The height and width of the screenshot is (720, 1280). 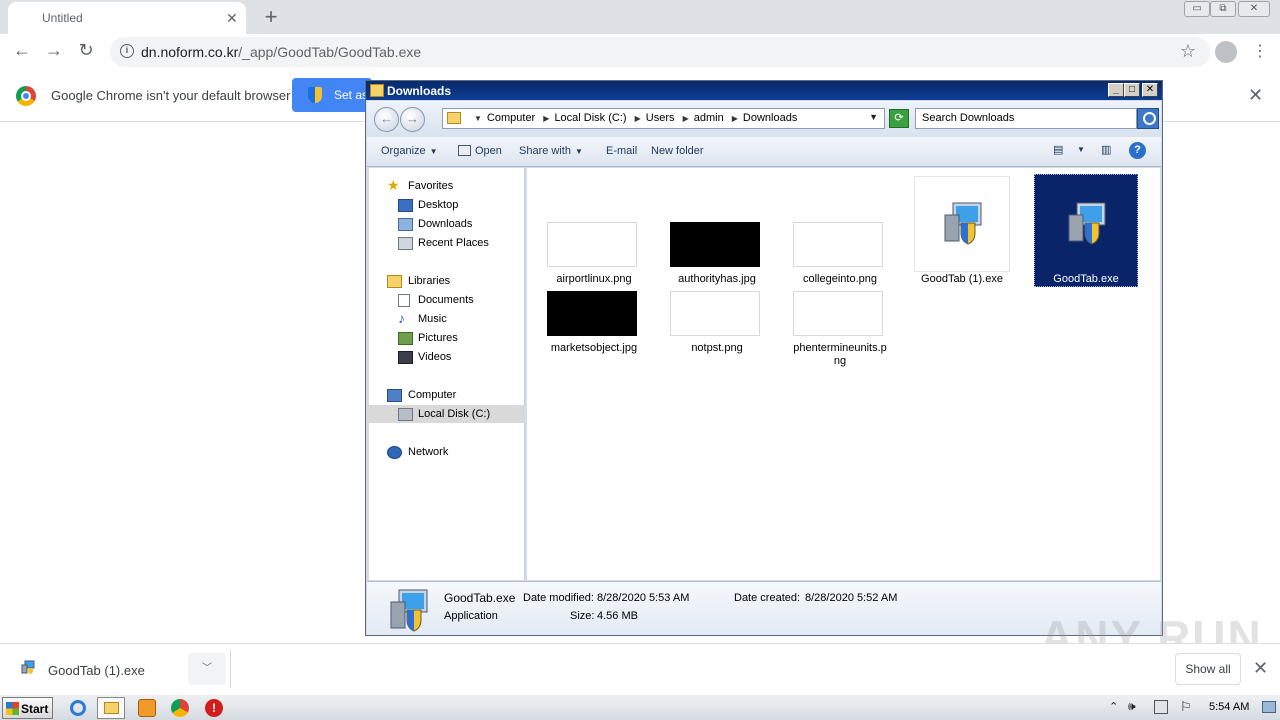 What do you see at coordinates (1254, 9) in the screenshot?
I see `close-window-button: ✕` at bounding box center [1254, 9].